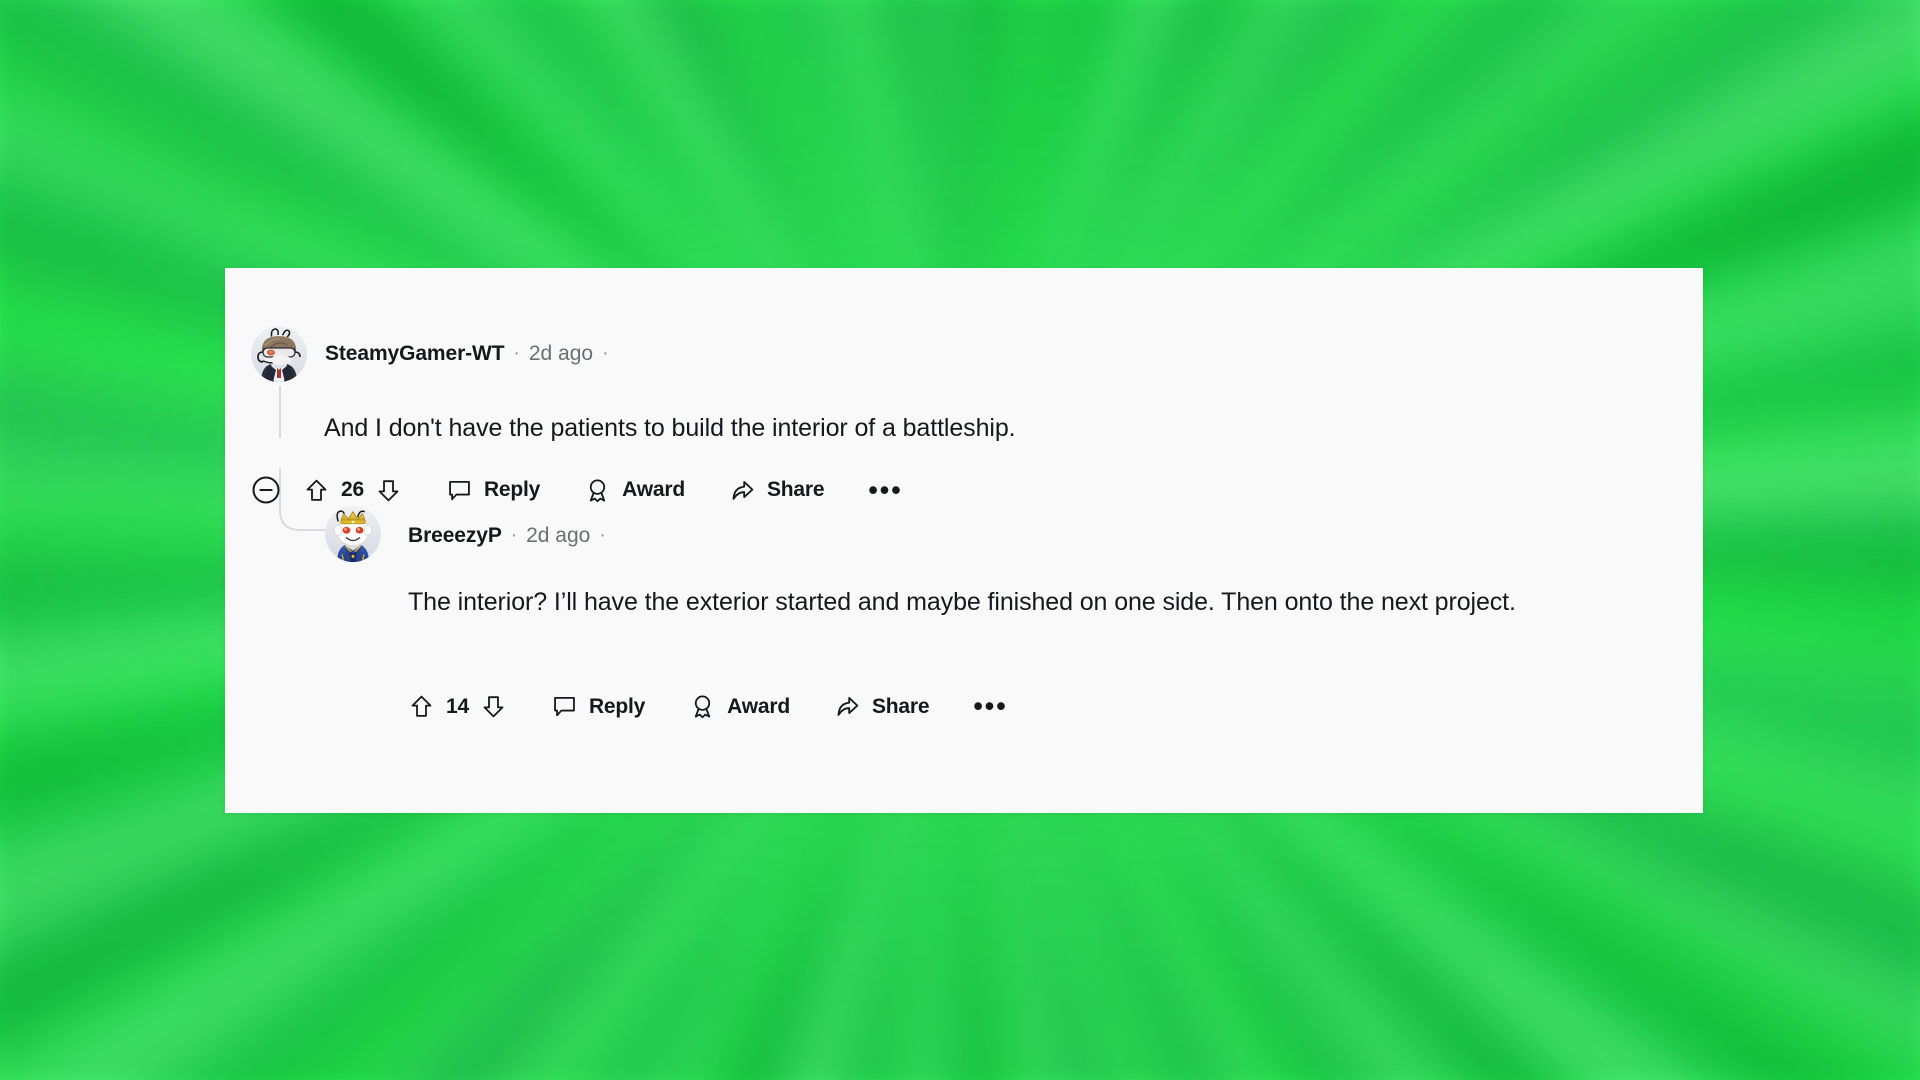 This screenshot has width=1920, height=1080. What do you see at coordinates (455, 536) in the screenshot?
I see `username-link: BreeezyP` at bounding box center [455, 536].